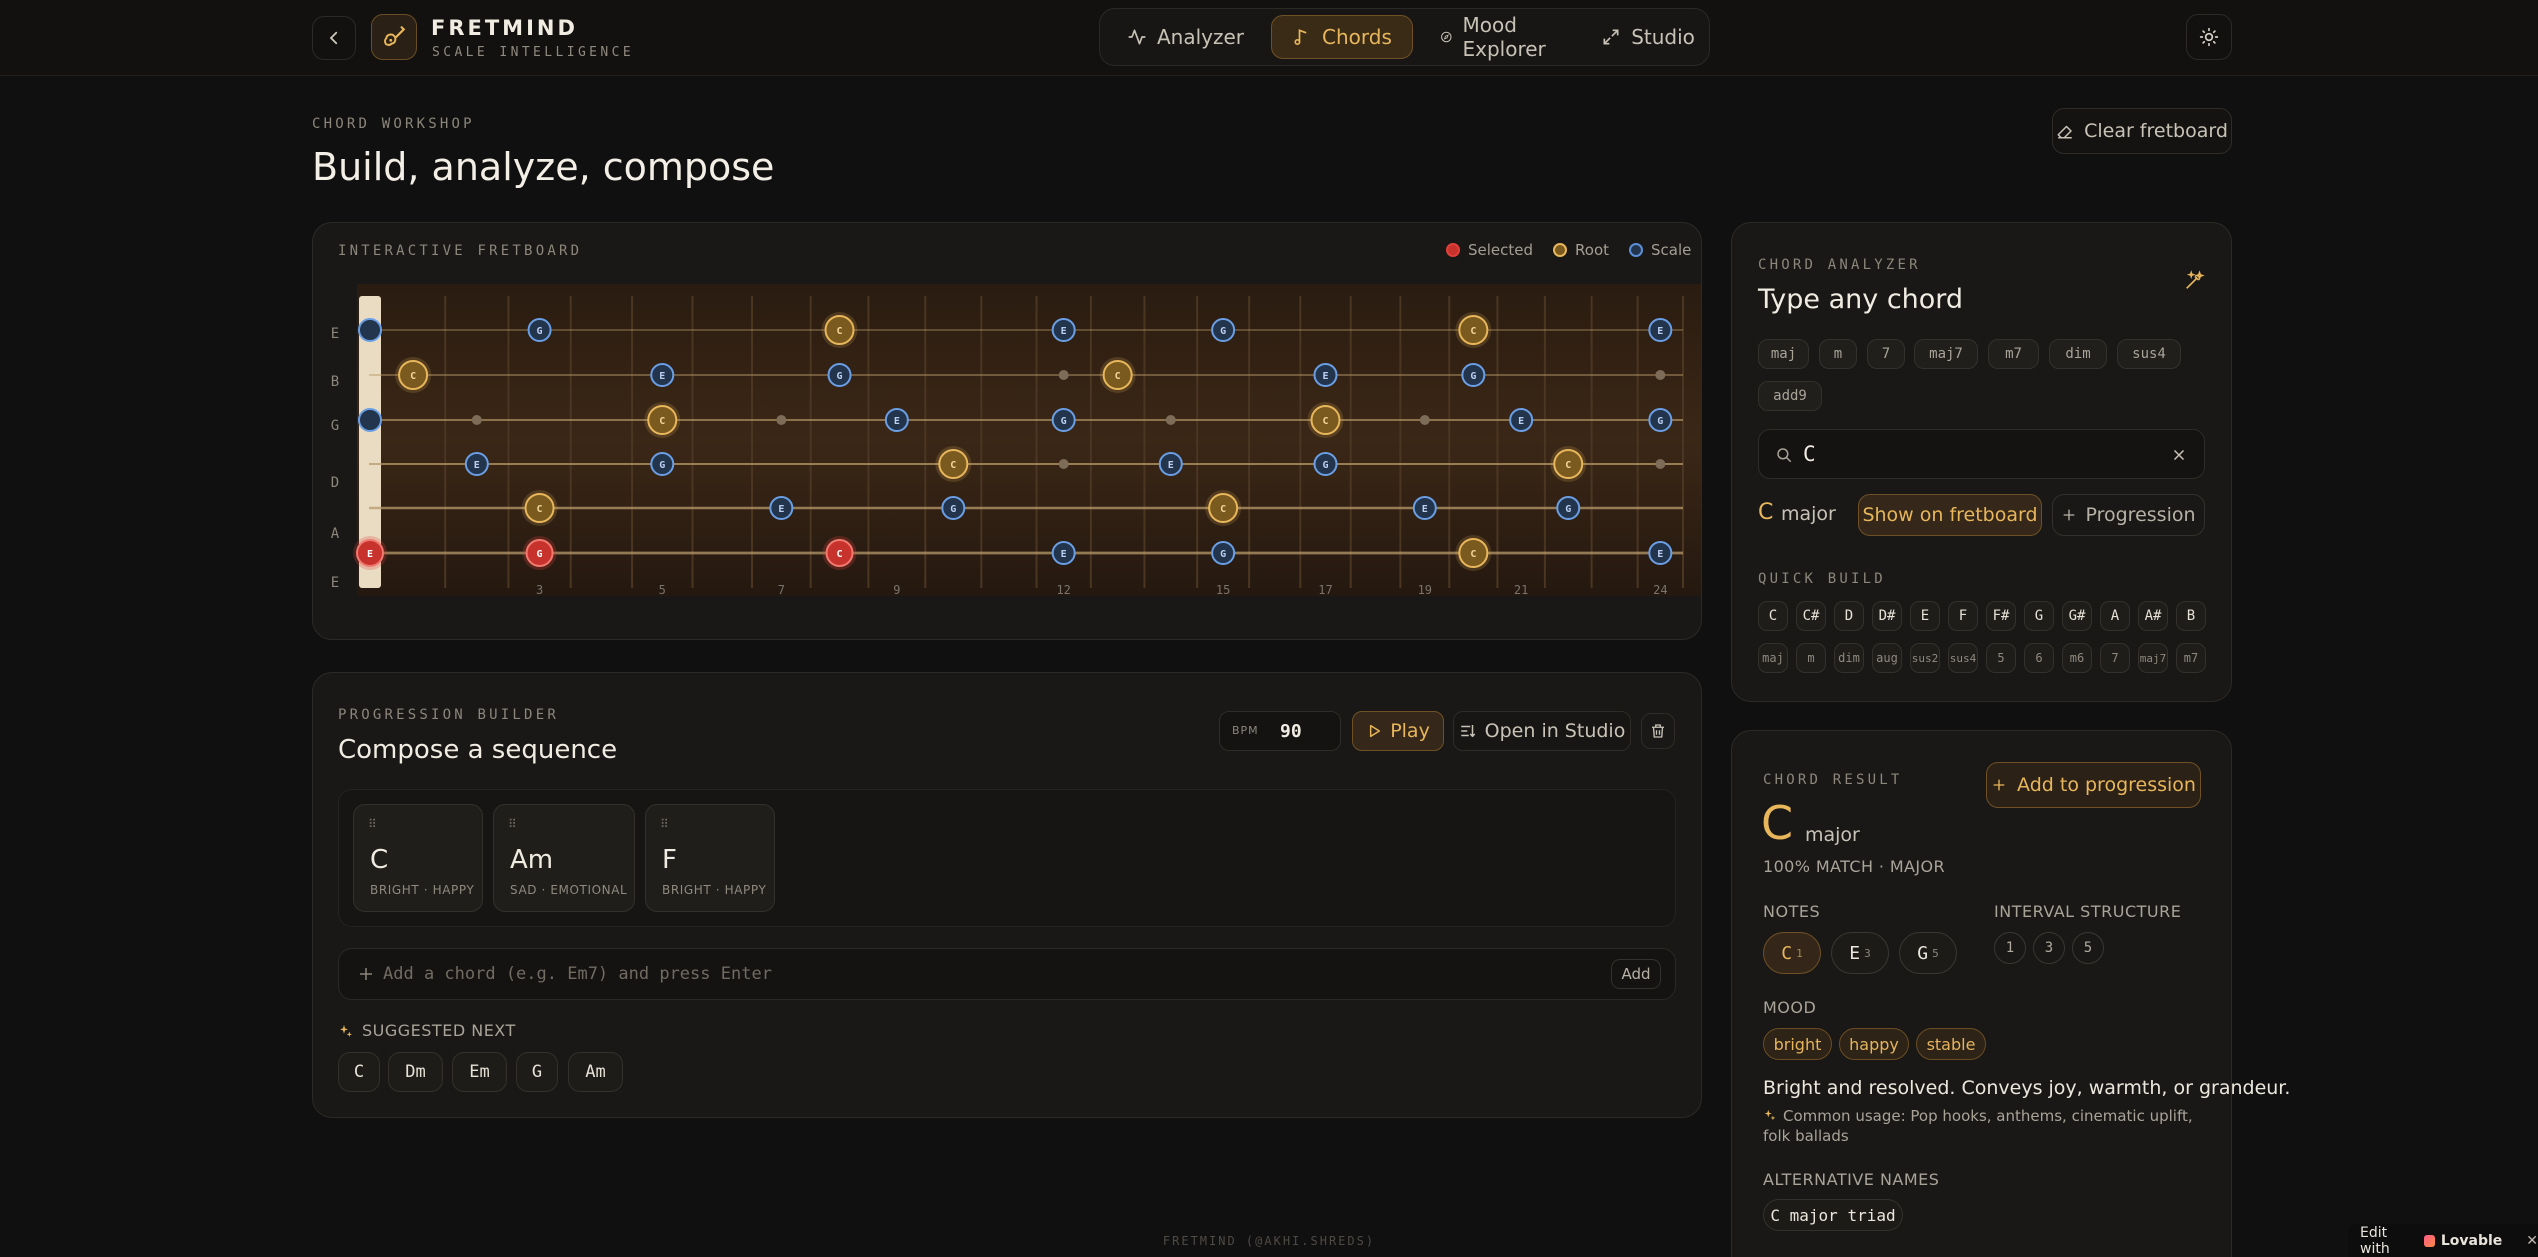 Image resolution: width=2538 pixels, height=1257 pixels. Describe the element at coordinates (1811, 616) in the screenshot. I see `quick-build-note: C#` at that location.